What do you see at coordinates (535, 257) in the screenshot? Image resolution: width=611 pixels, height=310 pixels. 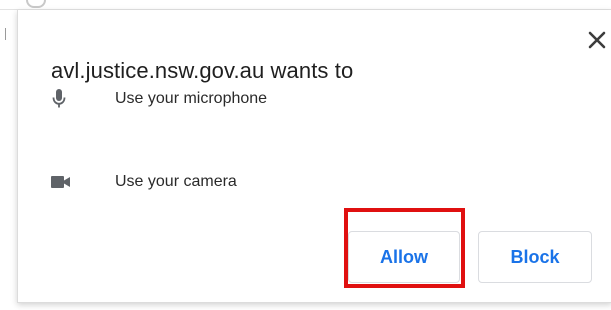 I see `block-button: Block` at bounding box center [535, 257].